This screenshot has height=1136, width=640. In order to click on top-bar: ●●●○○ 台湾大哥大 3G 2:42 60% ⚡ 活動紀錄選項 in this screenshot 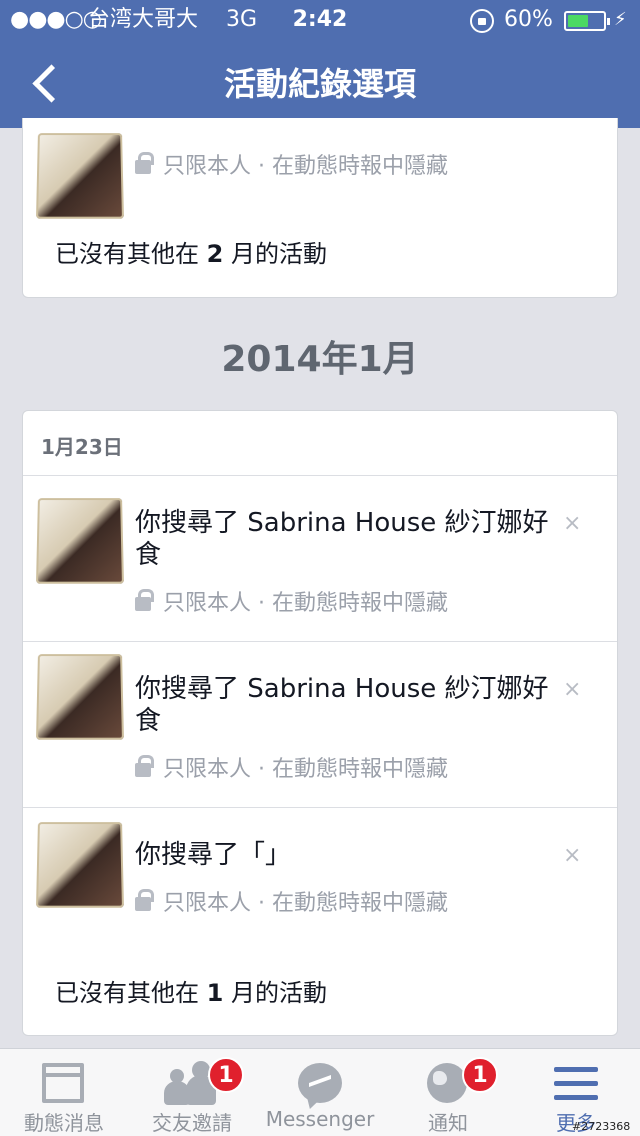, I will do `click(320, 64)`.